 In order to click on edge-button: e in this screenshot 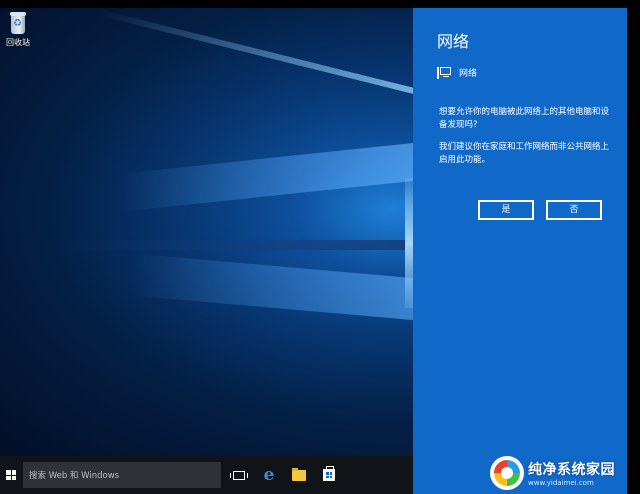, I will do `click(269, 475)`.